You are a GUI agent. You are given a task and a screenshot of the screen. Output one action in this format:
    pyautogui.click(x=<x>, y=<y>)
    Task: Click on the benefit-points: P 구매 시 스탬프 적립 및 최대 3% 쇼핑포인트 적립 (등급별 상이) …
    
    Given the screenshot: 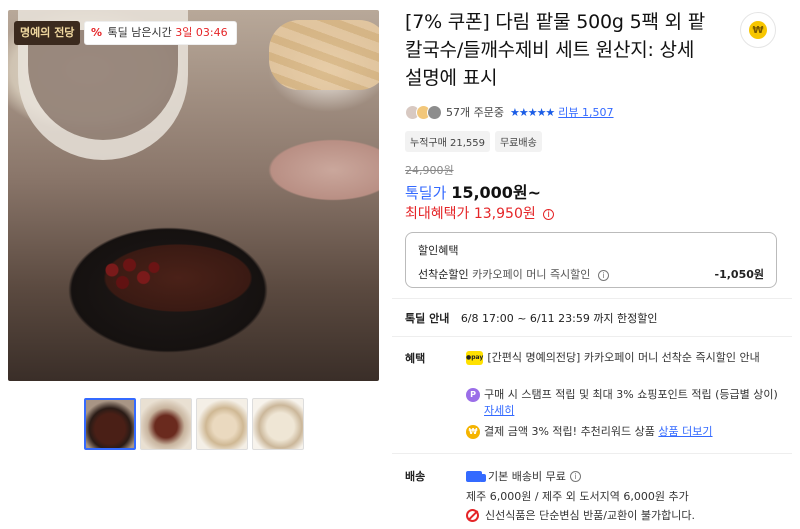 What is the action you would take?
    pyautogui.click(x=626, y=403)
    